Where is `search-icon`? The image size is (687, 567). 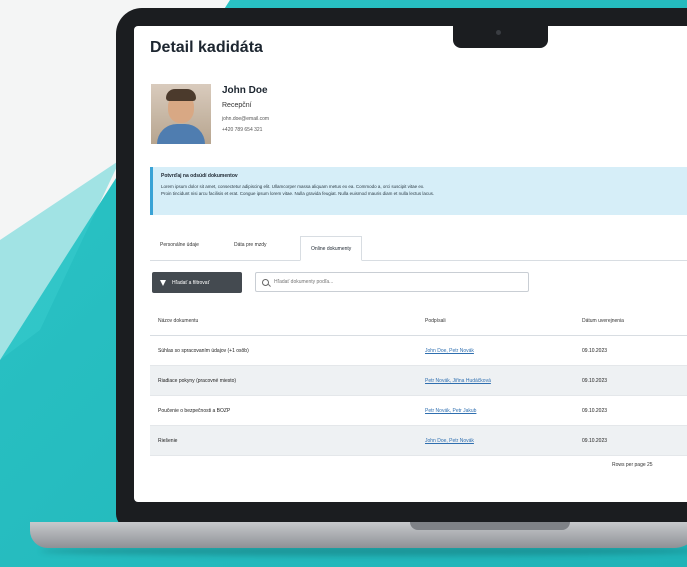 search-icon is located at coordinates (265, 282).